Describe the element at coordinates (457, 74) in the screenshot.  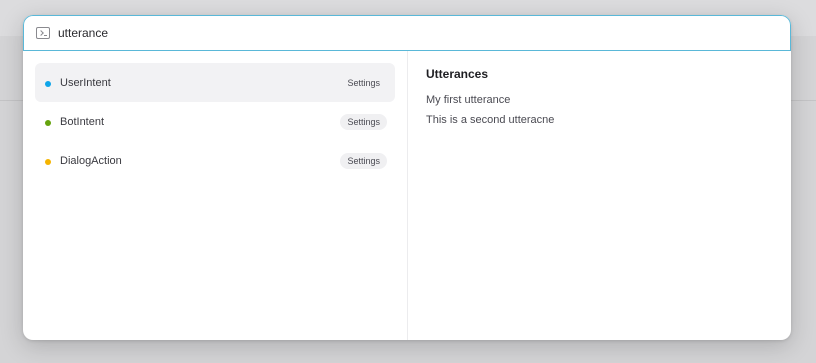
I see `detail-title: Utterances` at that location.